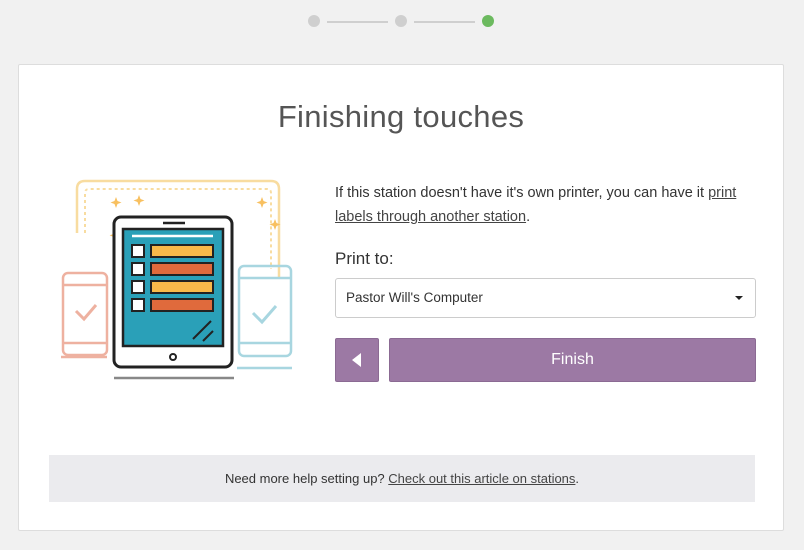 The image size is (804, 550). Describe the element at coordinates (481, 478) in the screenshot. I see `stations-article-link: Check out this article on stations` at that location.